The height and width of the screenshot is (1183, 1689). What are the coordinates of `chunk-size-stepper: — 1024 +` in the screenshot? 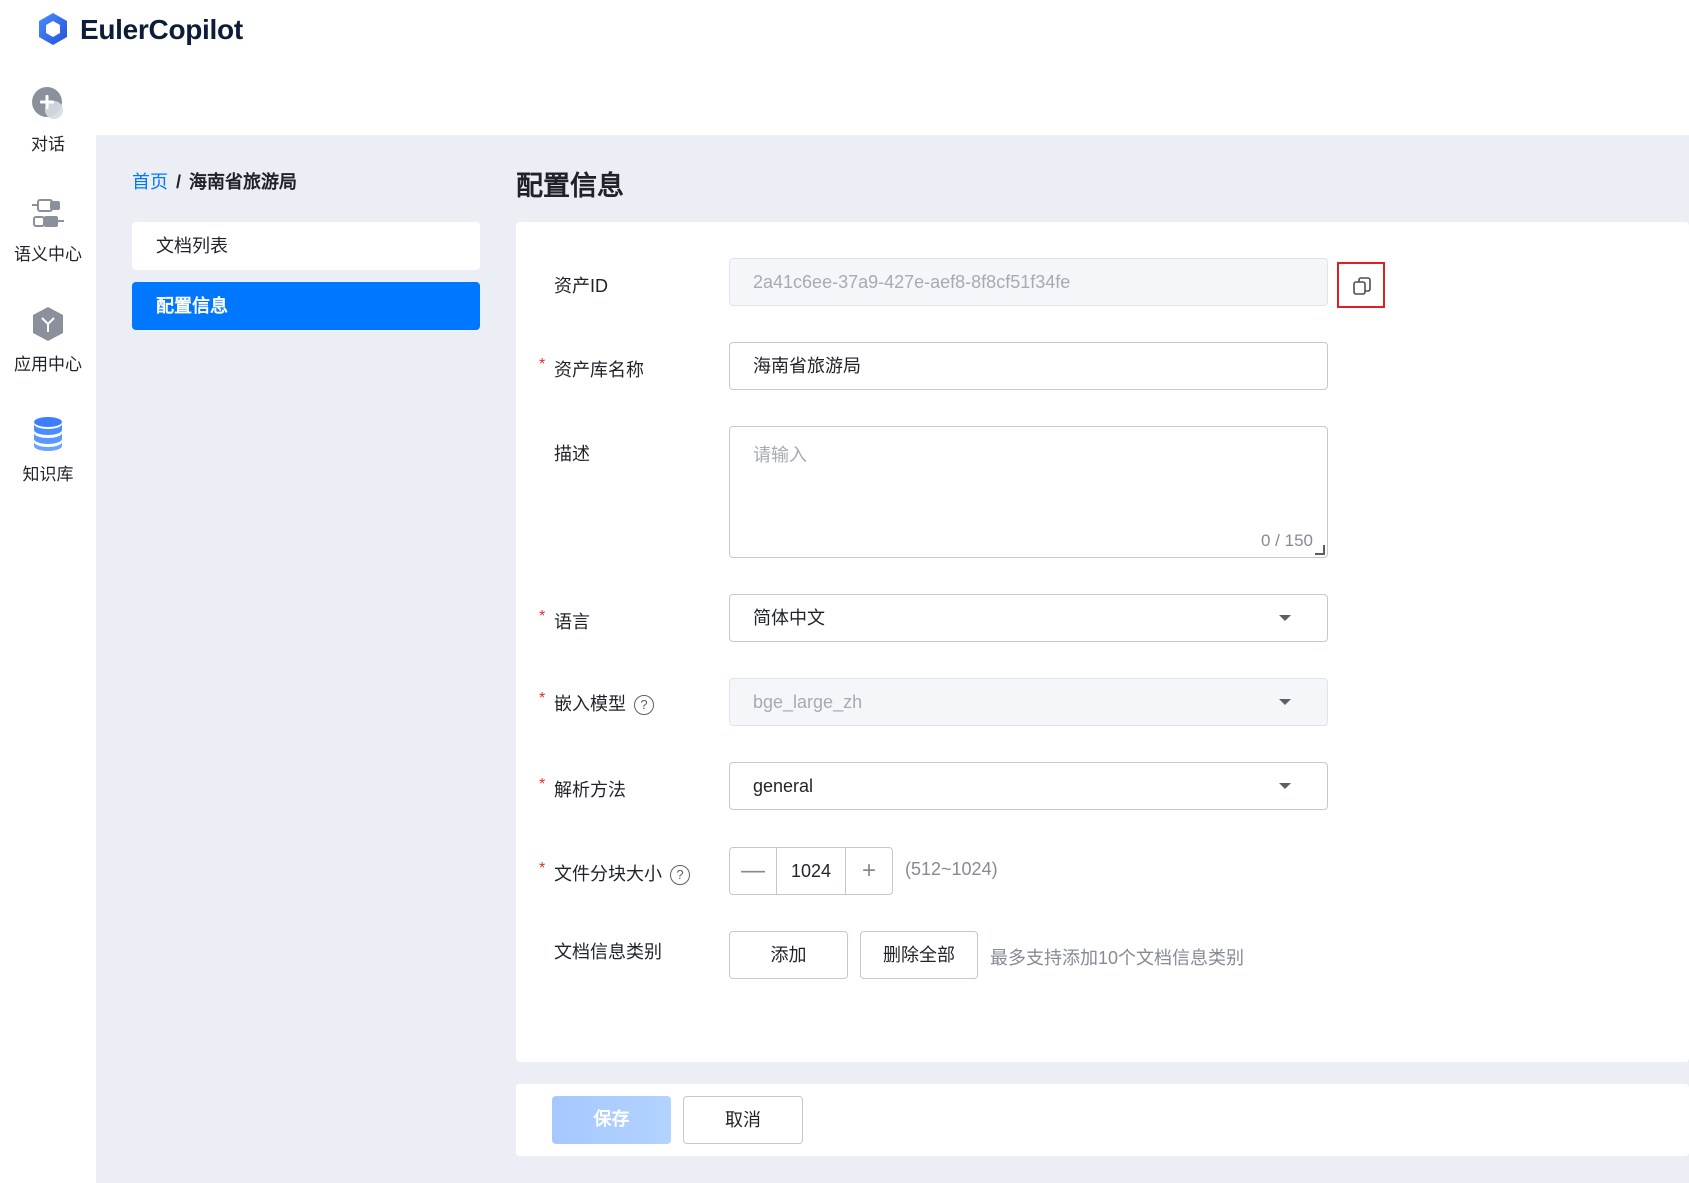 It's located at (811, 871).